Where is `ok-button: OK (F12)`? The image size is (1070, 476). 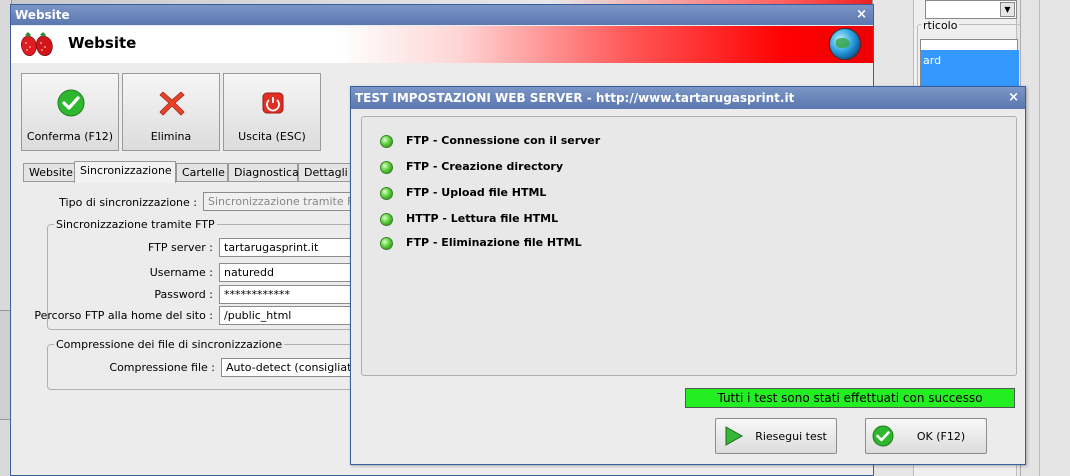 ok-button: OK (F12) is located at coordinates (926, 436).